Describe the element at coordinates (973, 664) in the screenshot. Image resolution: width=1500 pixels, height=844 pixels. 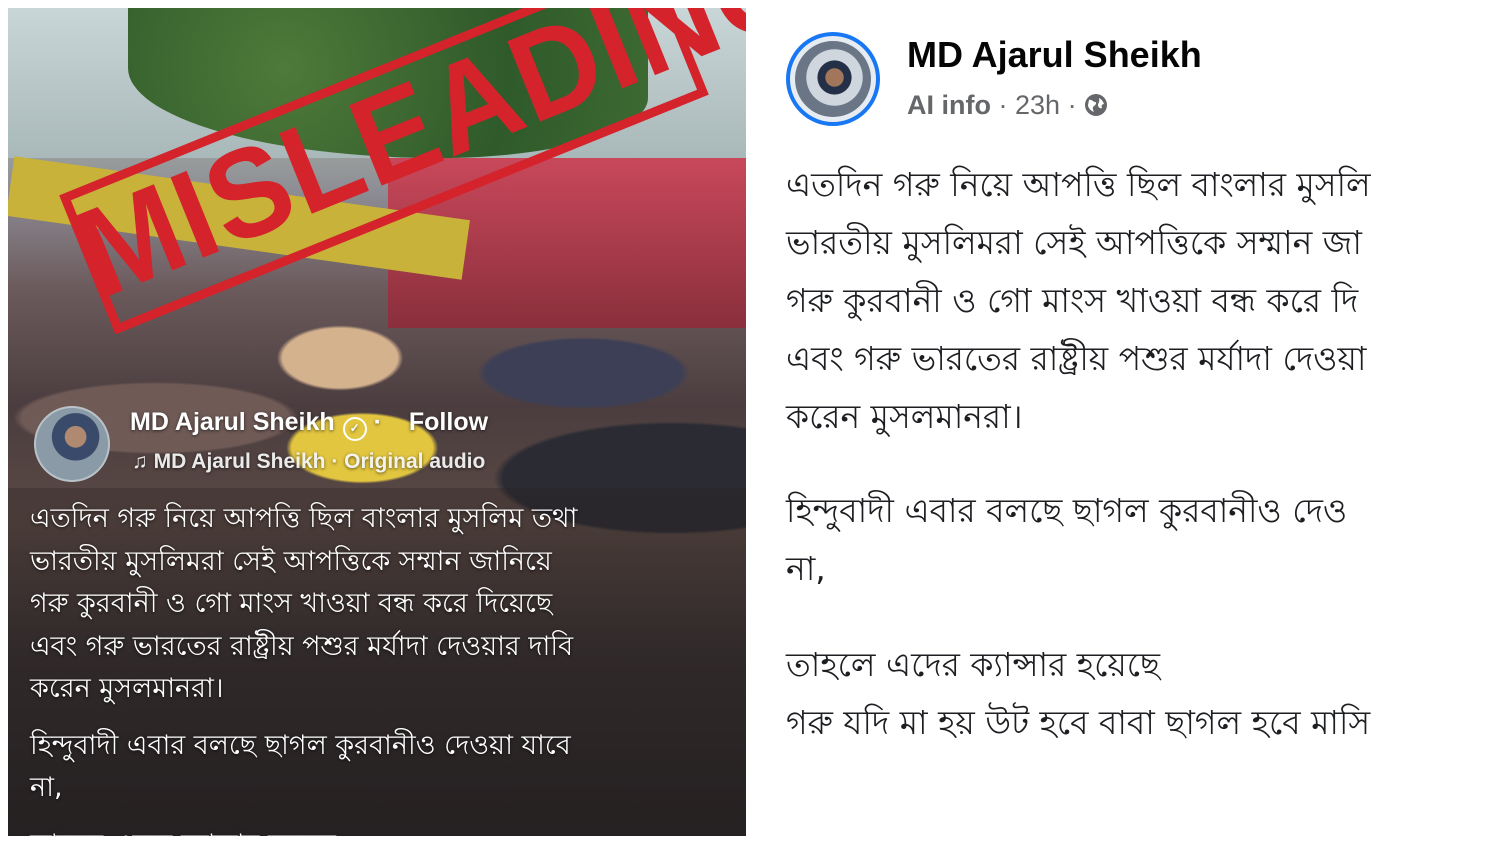
I see `post-line: তাহলে এদের ক্যান্সার হয়েছে` at that location.